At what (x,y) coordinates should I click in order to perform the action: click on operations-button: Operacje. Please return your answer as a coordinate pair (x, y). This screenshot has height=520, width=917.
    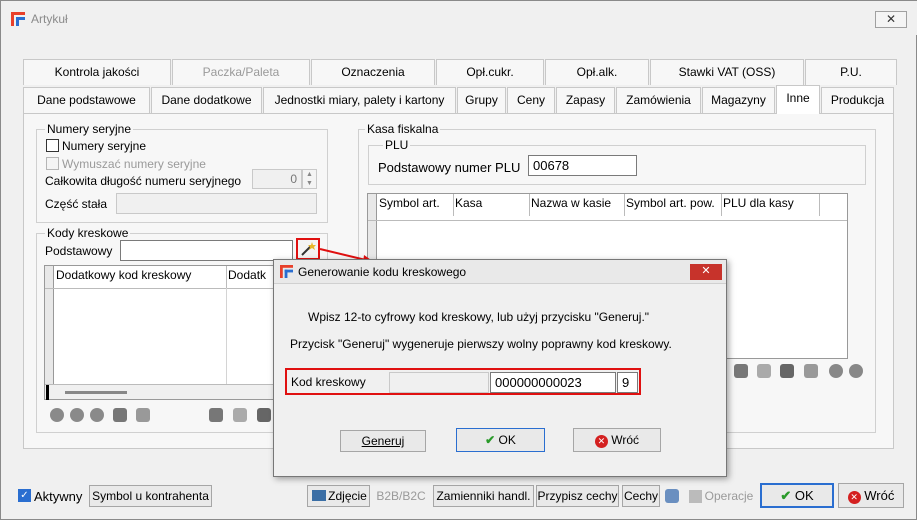
    Looking at the image, I should click on (721, 496).